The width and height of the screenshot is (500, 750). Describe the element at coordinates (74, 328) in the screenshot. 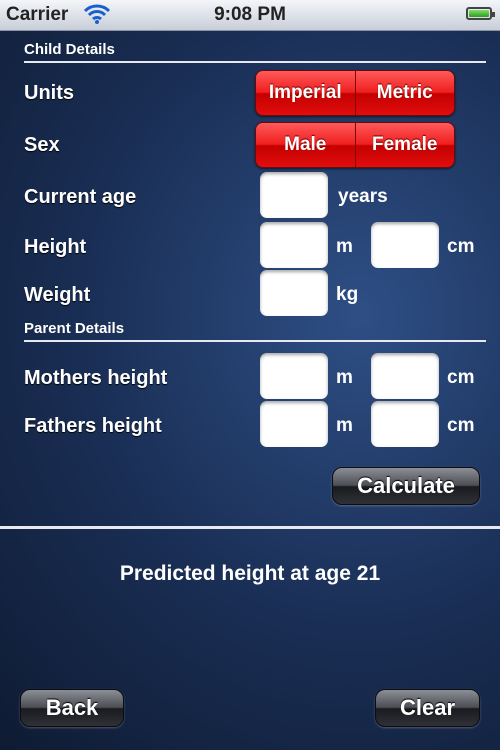

I see `parent-details-heading: Parent Details` at that location.